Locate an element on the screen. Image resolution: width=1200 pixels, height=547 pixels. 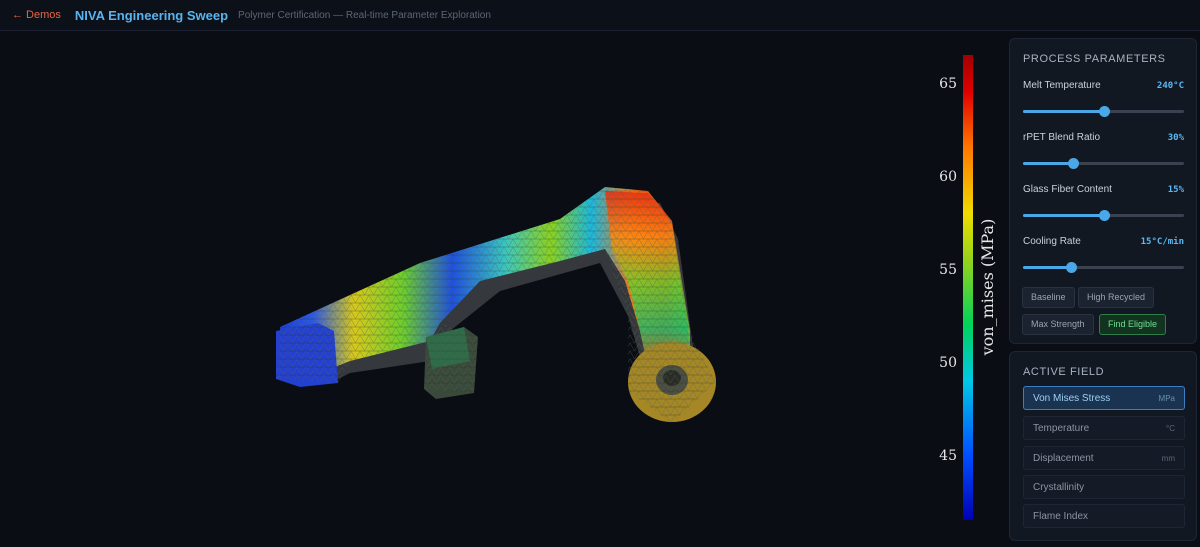
melt-temperature-thumb is located at coordinates (1104, 111).